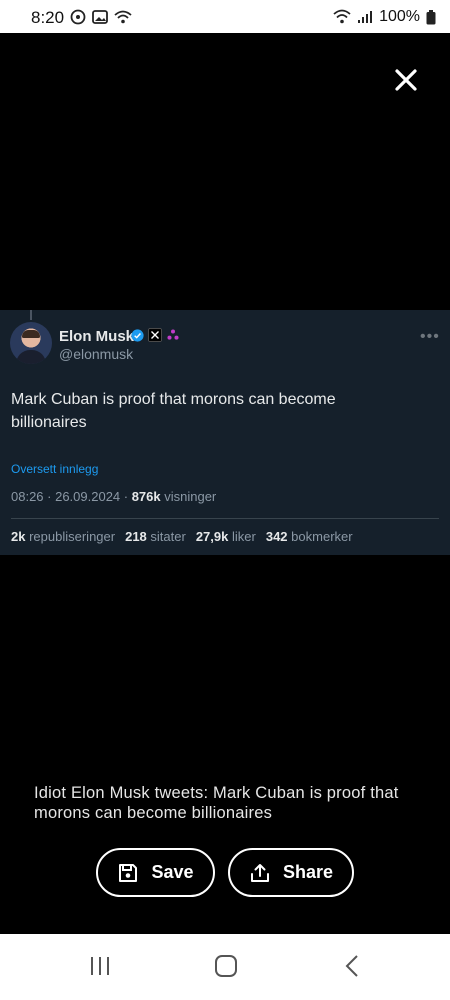 The width and height of the screenshot is (450, 1000). What do you see at coordinates (54, 469) in the screenshot?
I see `translate-post-link: Oversett innlegg` at bounding box center [54, 469].